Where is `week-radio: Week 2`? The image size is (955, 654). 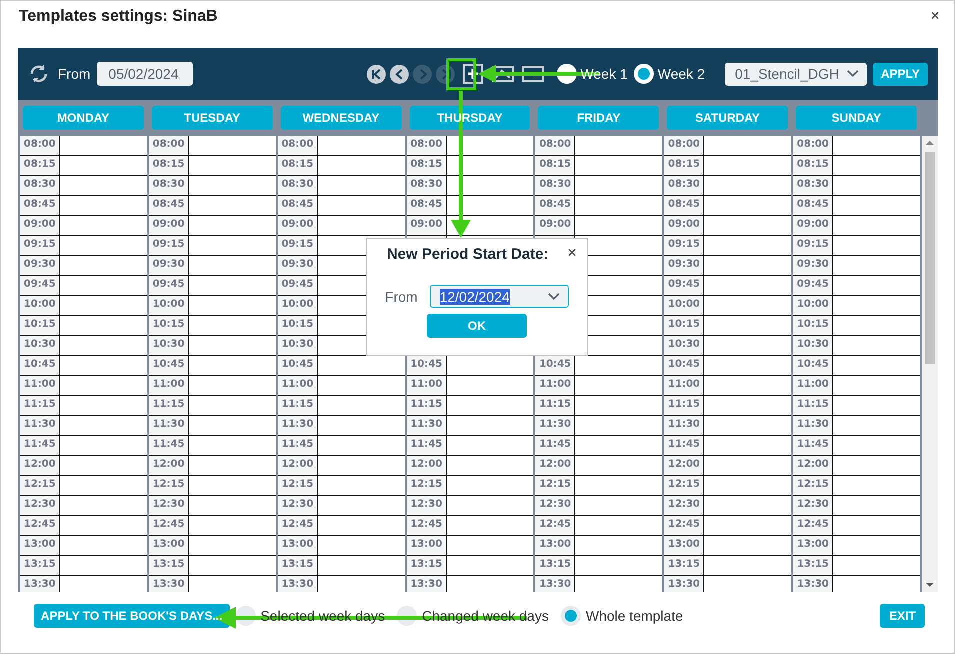 week-radio: Week 2 is located at coordinates (670, 74).